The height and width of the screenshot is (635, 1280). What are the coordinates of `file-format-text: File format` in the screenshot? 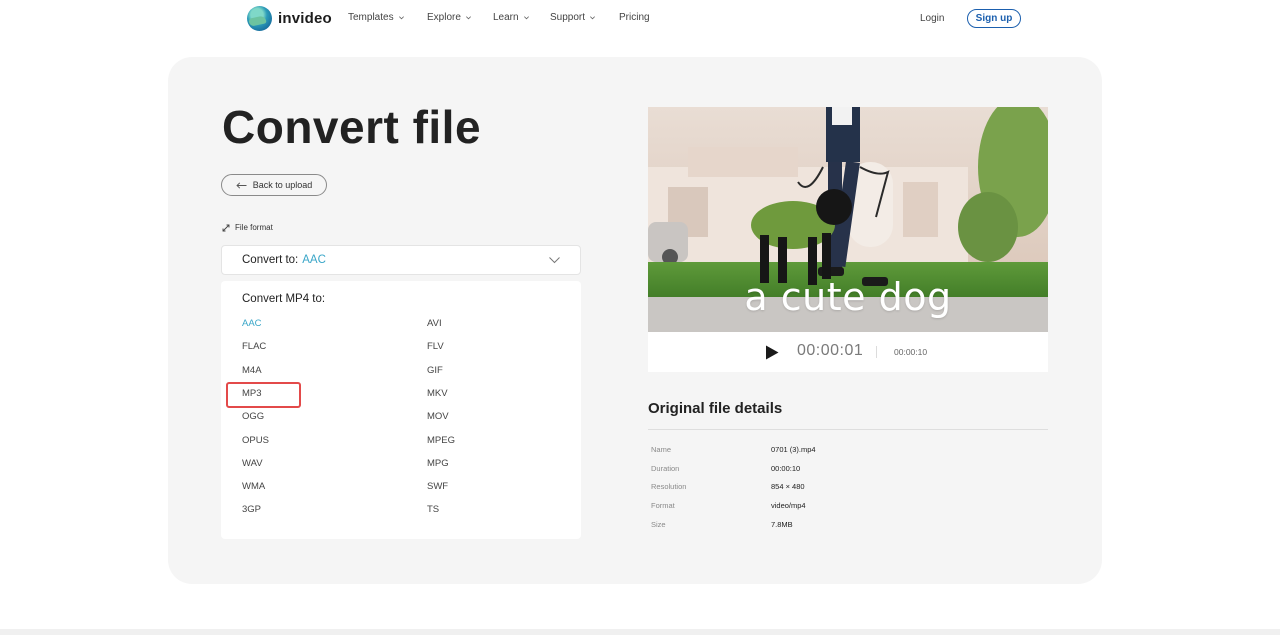 It's located at (254, 227).